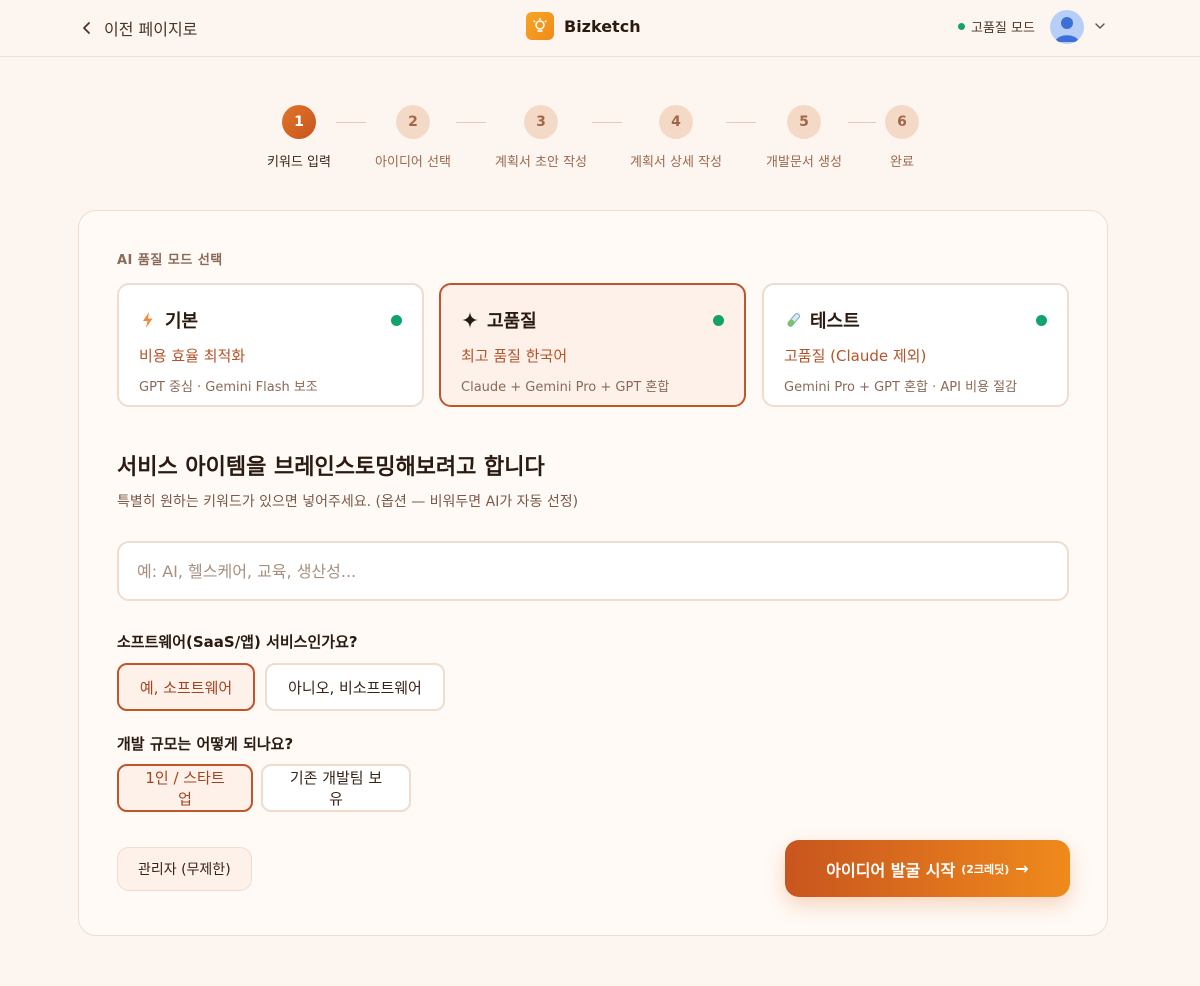 This screenshot has width=1200, height=986. Describe the element at coordinates (86, 28) in the screenshot. I see `chevron-left-icon` at that location.